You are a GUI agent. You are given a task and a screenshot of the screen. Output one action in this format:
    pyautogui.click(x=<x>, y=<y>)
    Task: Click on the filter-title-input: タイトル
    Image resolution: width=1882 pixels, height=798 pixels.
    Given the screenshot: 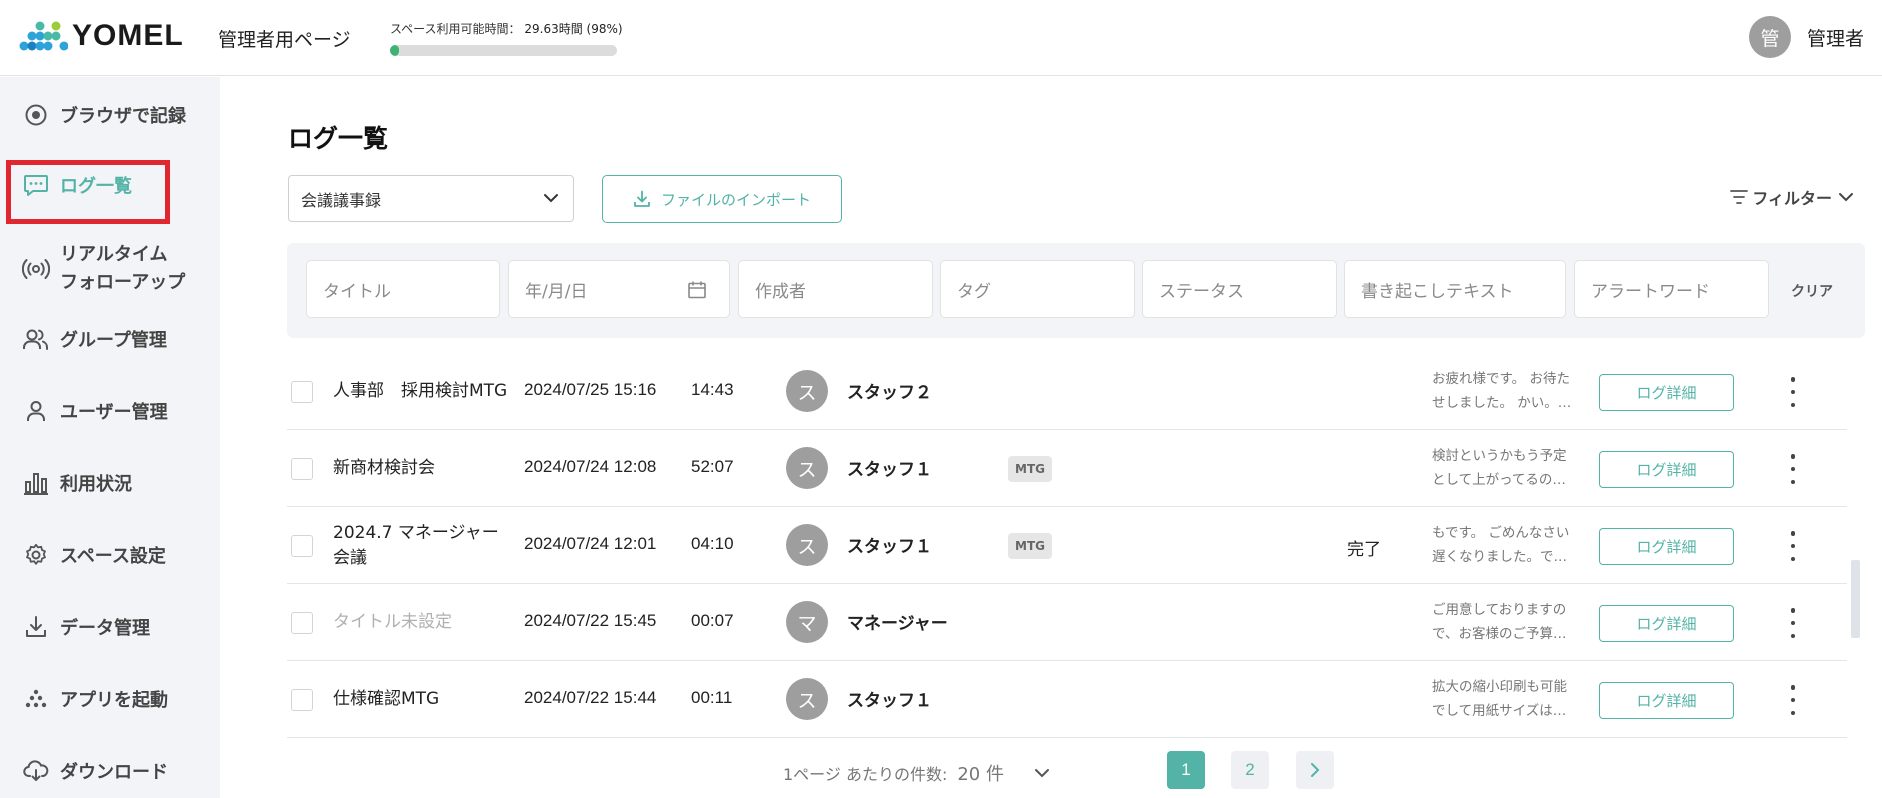 What is the action you would take?
    pyautogui.click(x=403, y=289)
    